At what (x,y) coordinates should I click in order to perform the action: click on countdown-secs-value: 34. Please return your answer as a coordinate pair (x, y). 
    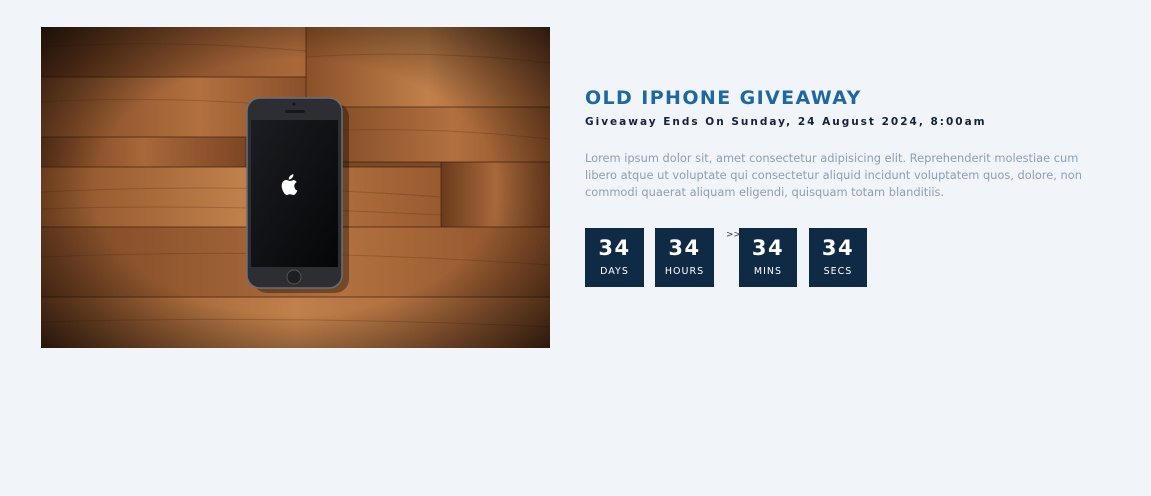
    Looking at the image, I should click on (838, 248).